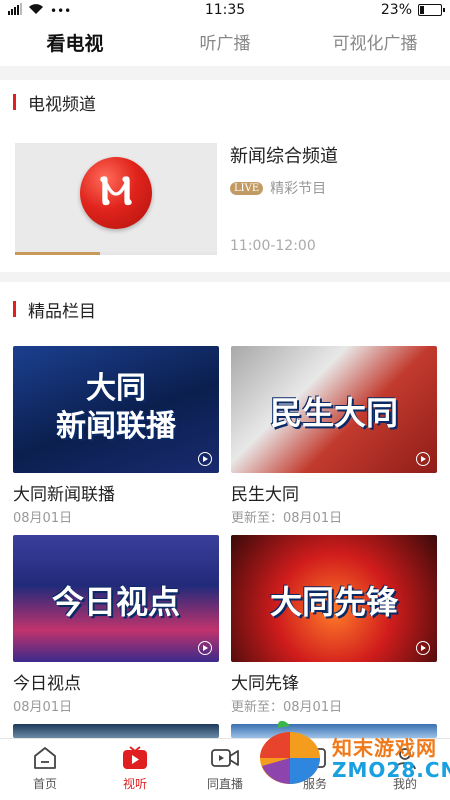 The height and width of the screenshot is (800, 450). I want to click on channel-logo-mark: Ⲙ, so click(116, 190).